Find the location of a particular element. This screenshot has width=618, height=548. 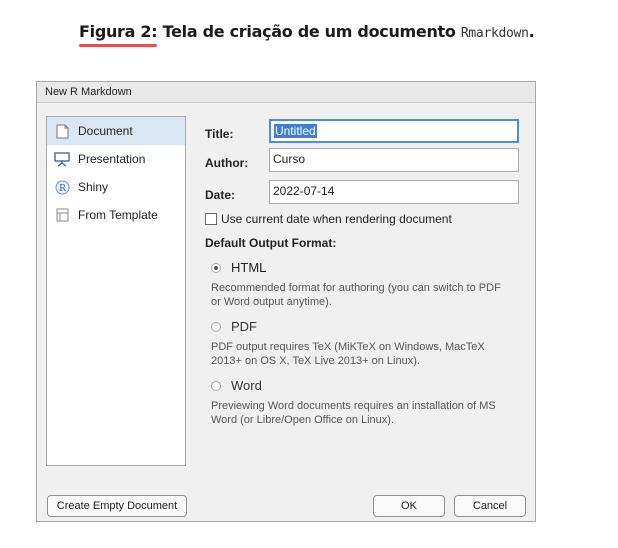

use-current-date-checkbox: Use current date when rendering document is located at coordinates (328, 219).